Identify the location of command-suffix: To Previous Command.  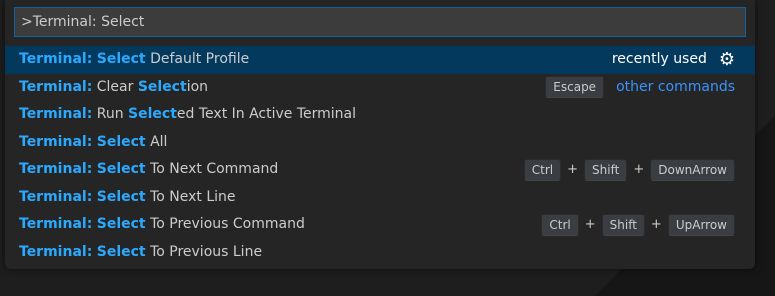
(225, 224).